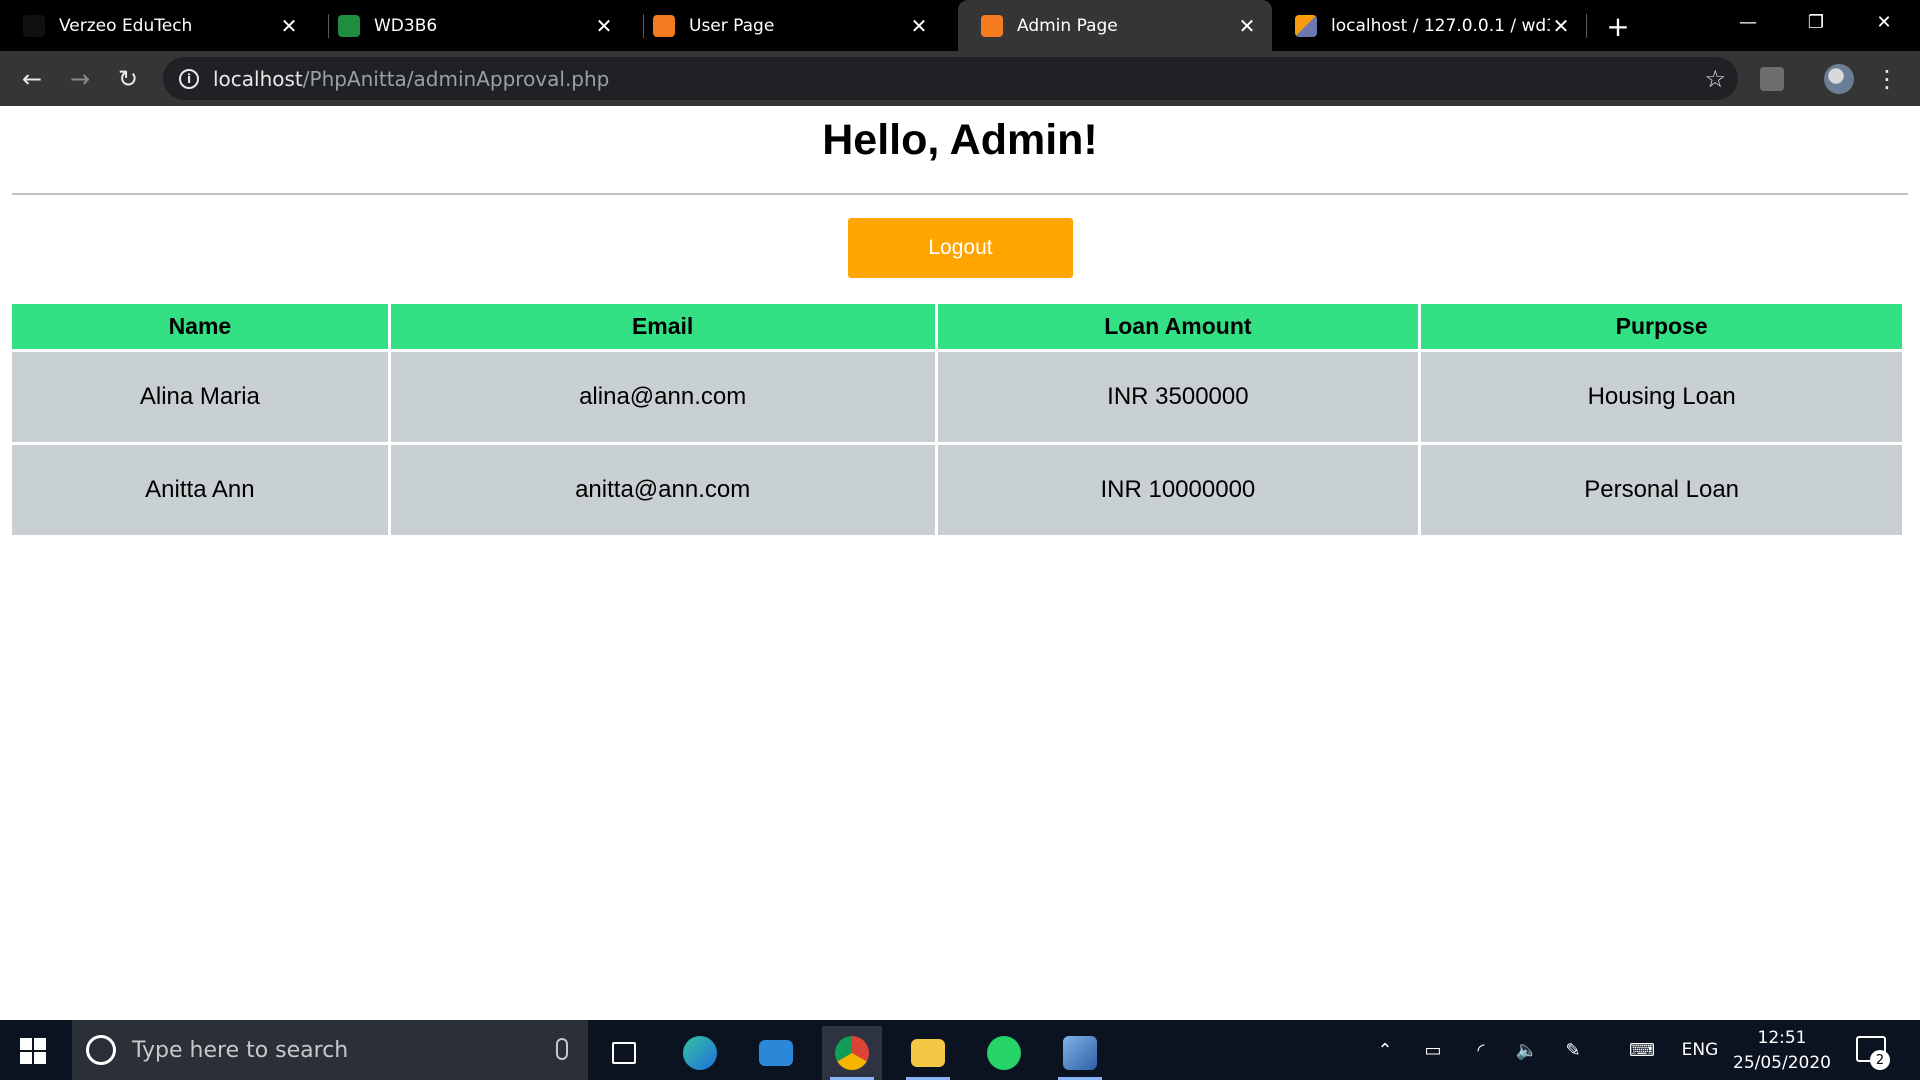  What do you see at coordinates (960, 140) in the screenshot?
I see `page-title: Hello, Admin!` at bounding box center [960, 140].